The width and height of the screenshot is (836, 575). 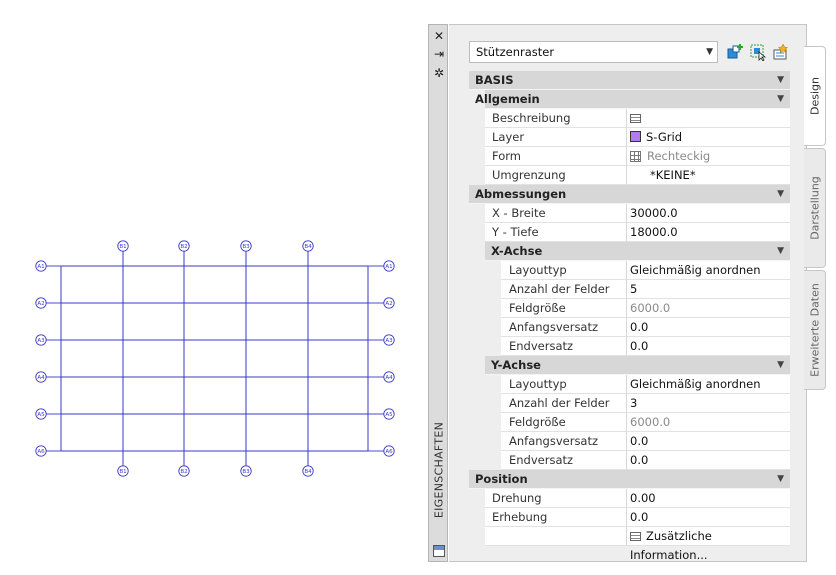 I want to click on row-right-label: A1, so click(x=388, y=267).